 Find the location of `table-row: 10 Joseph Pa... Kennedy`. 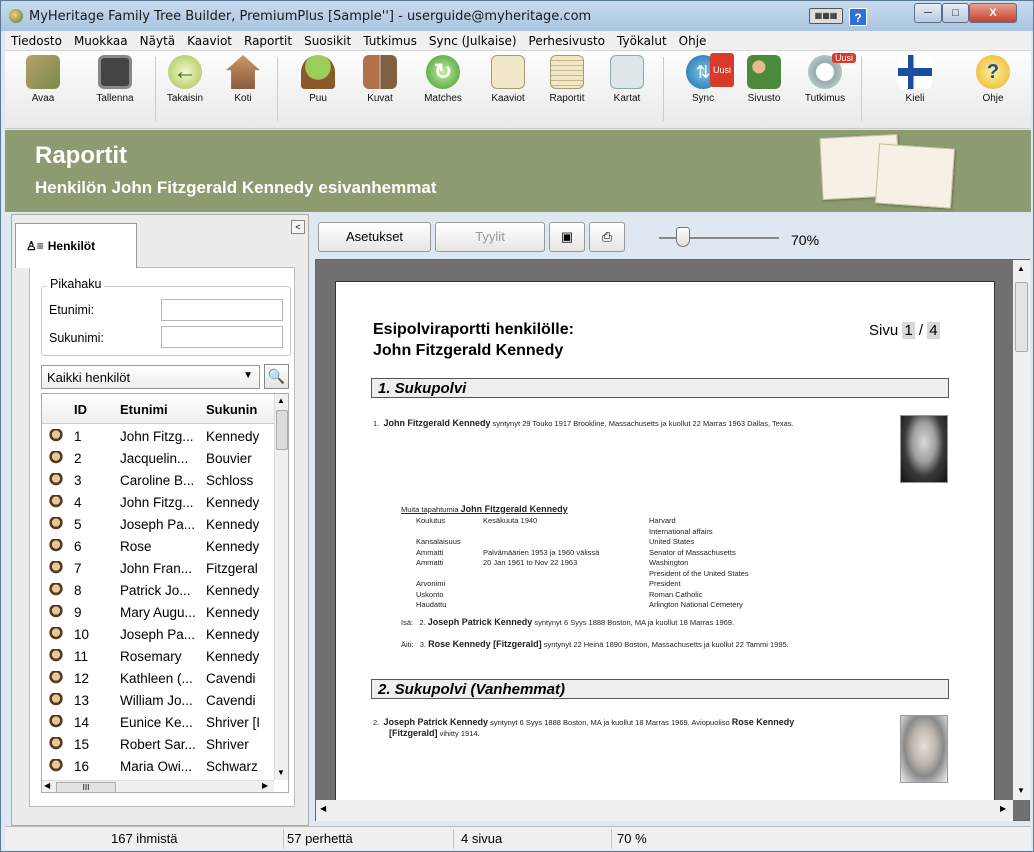

table-row: 10 Joseph Pa... Kennedy is located at coordinates (158, 635).